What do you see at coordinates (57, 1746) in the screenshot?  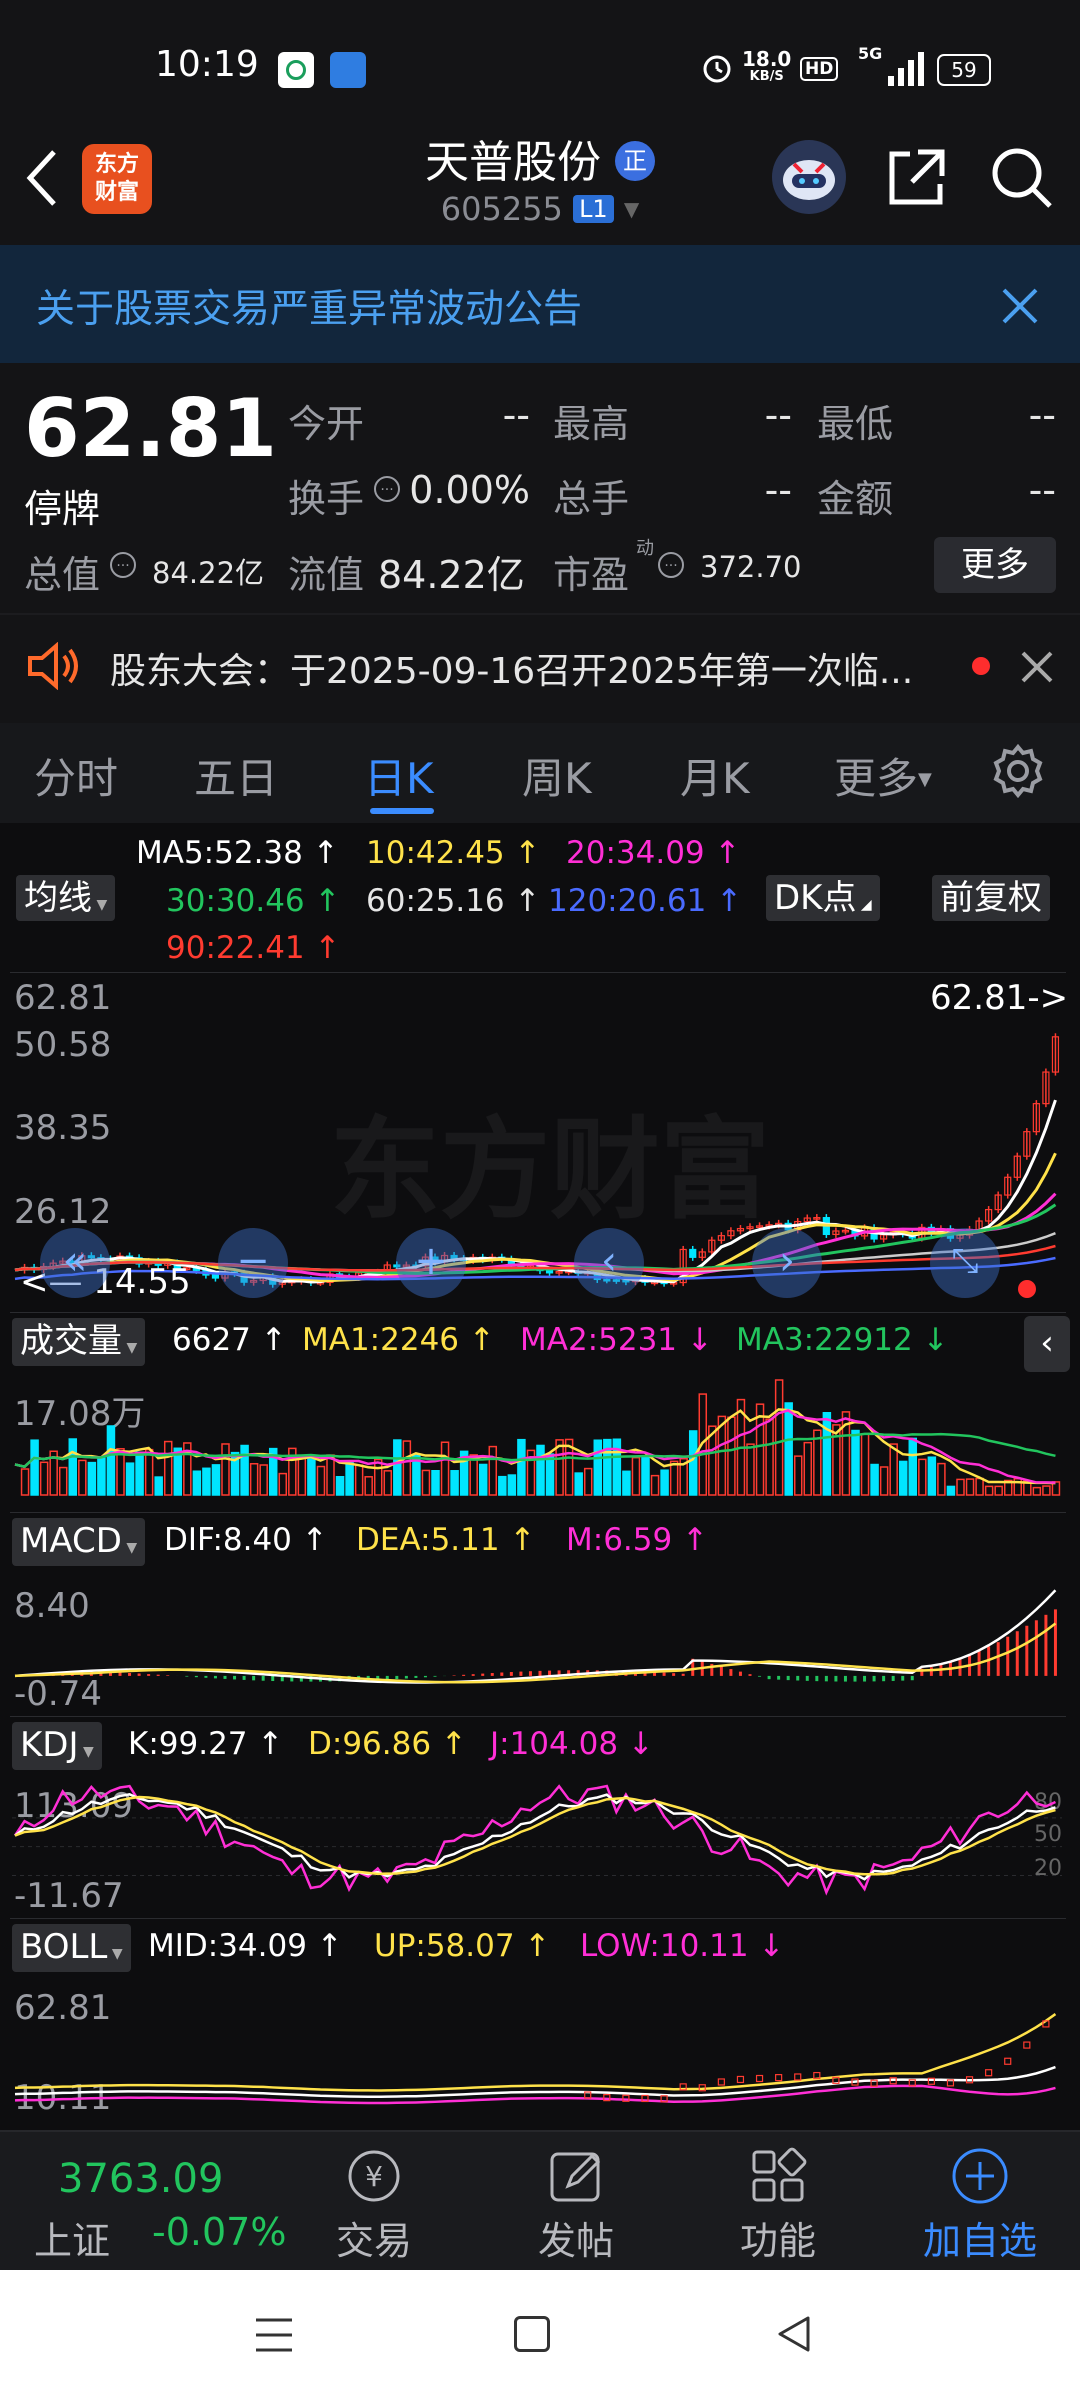 I see `kdj-indicator-button: KDJ ▼` at bounding box center [57, 1746].